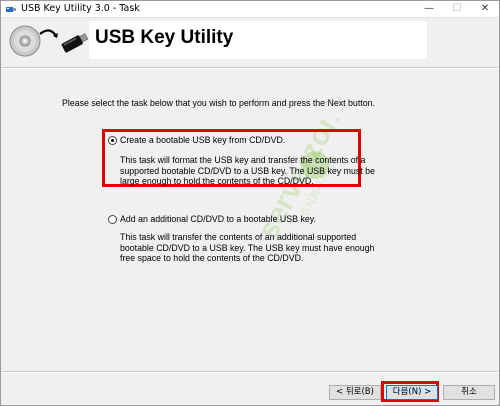 The image size is (500, 406). What do you see at coordinates (80, 8) in the screenshot?
I see `window-title: USB Key Utility 3.0 - Task` at bounding box center [80, 8].